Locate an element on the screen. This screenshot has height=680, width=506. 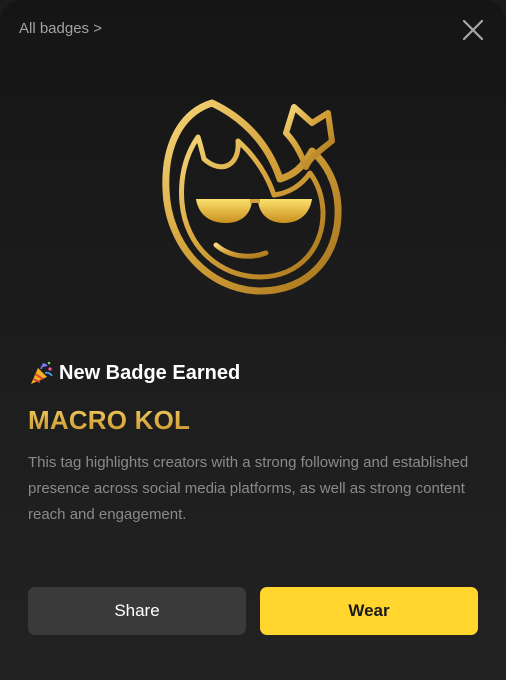
new-badge-earned-title: New Badge Earned is located at coordinates (150, 372).